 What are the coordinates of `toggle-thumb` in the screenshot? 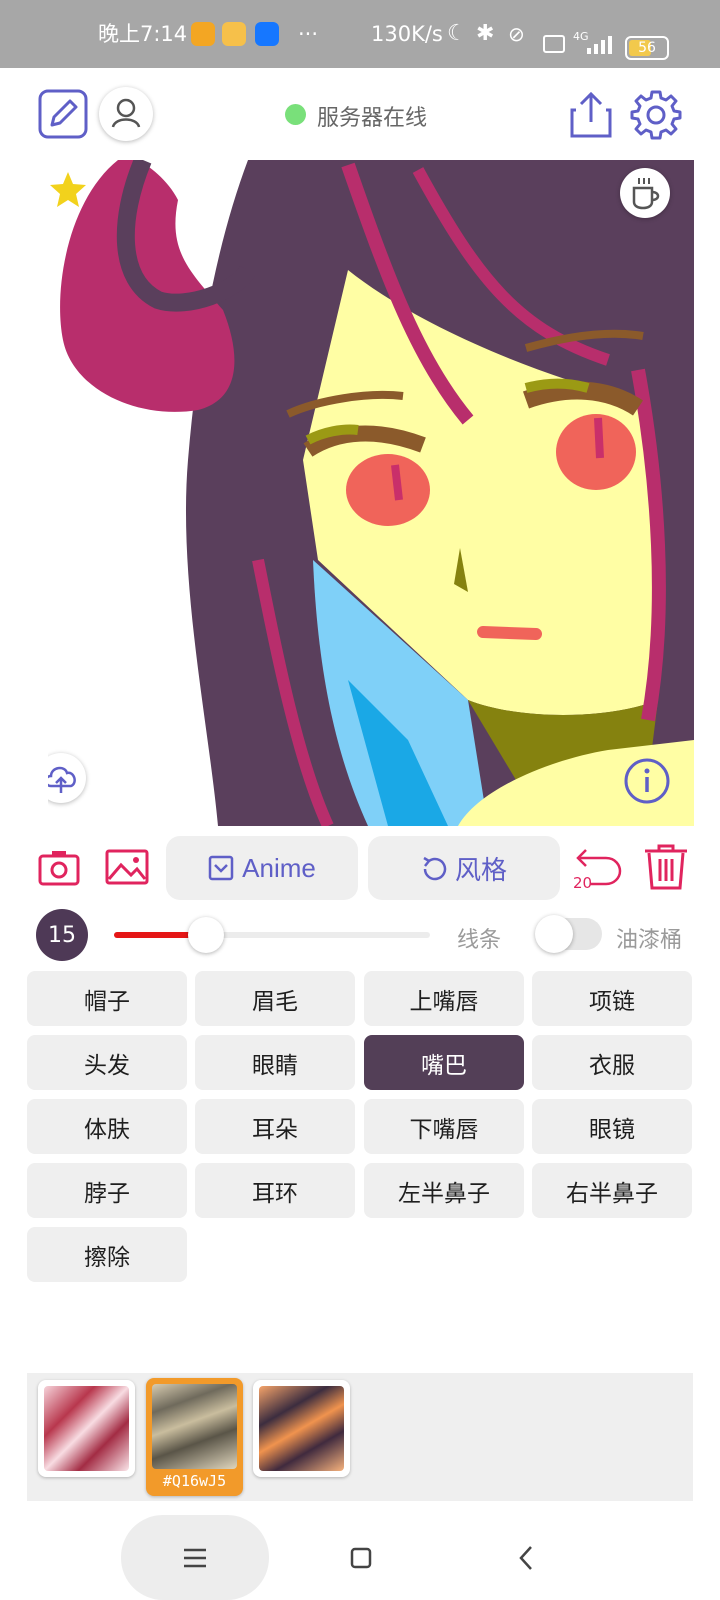 It's located at (554, 934).